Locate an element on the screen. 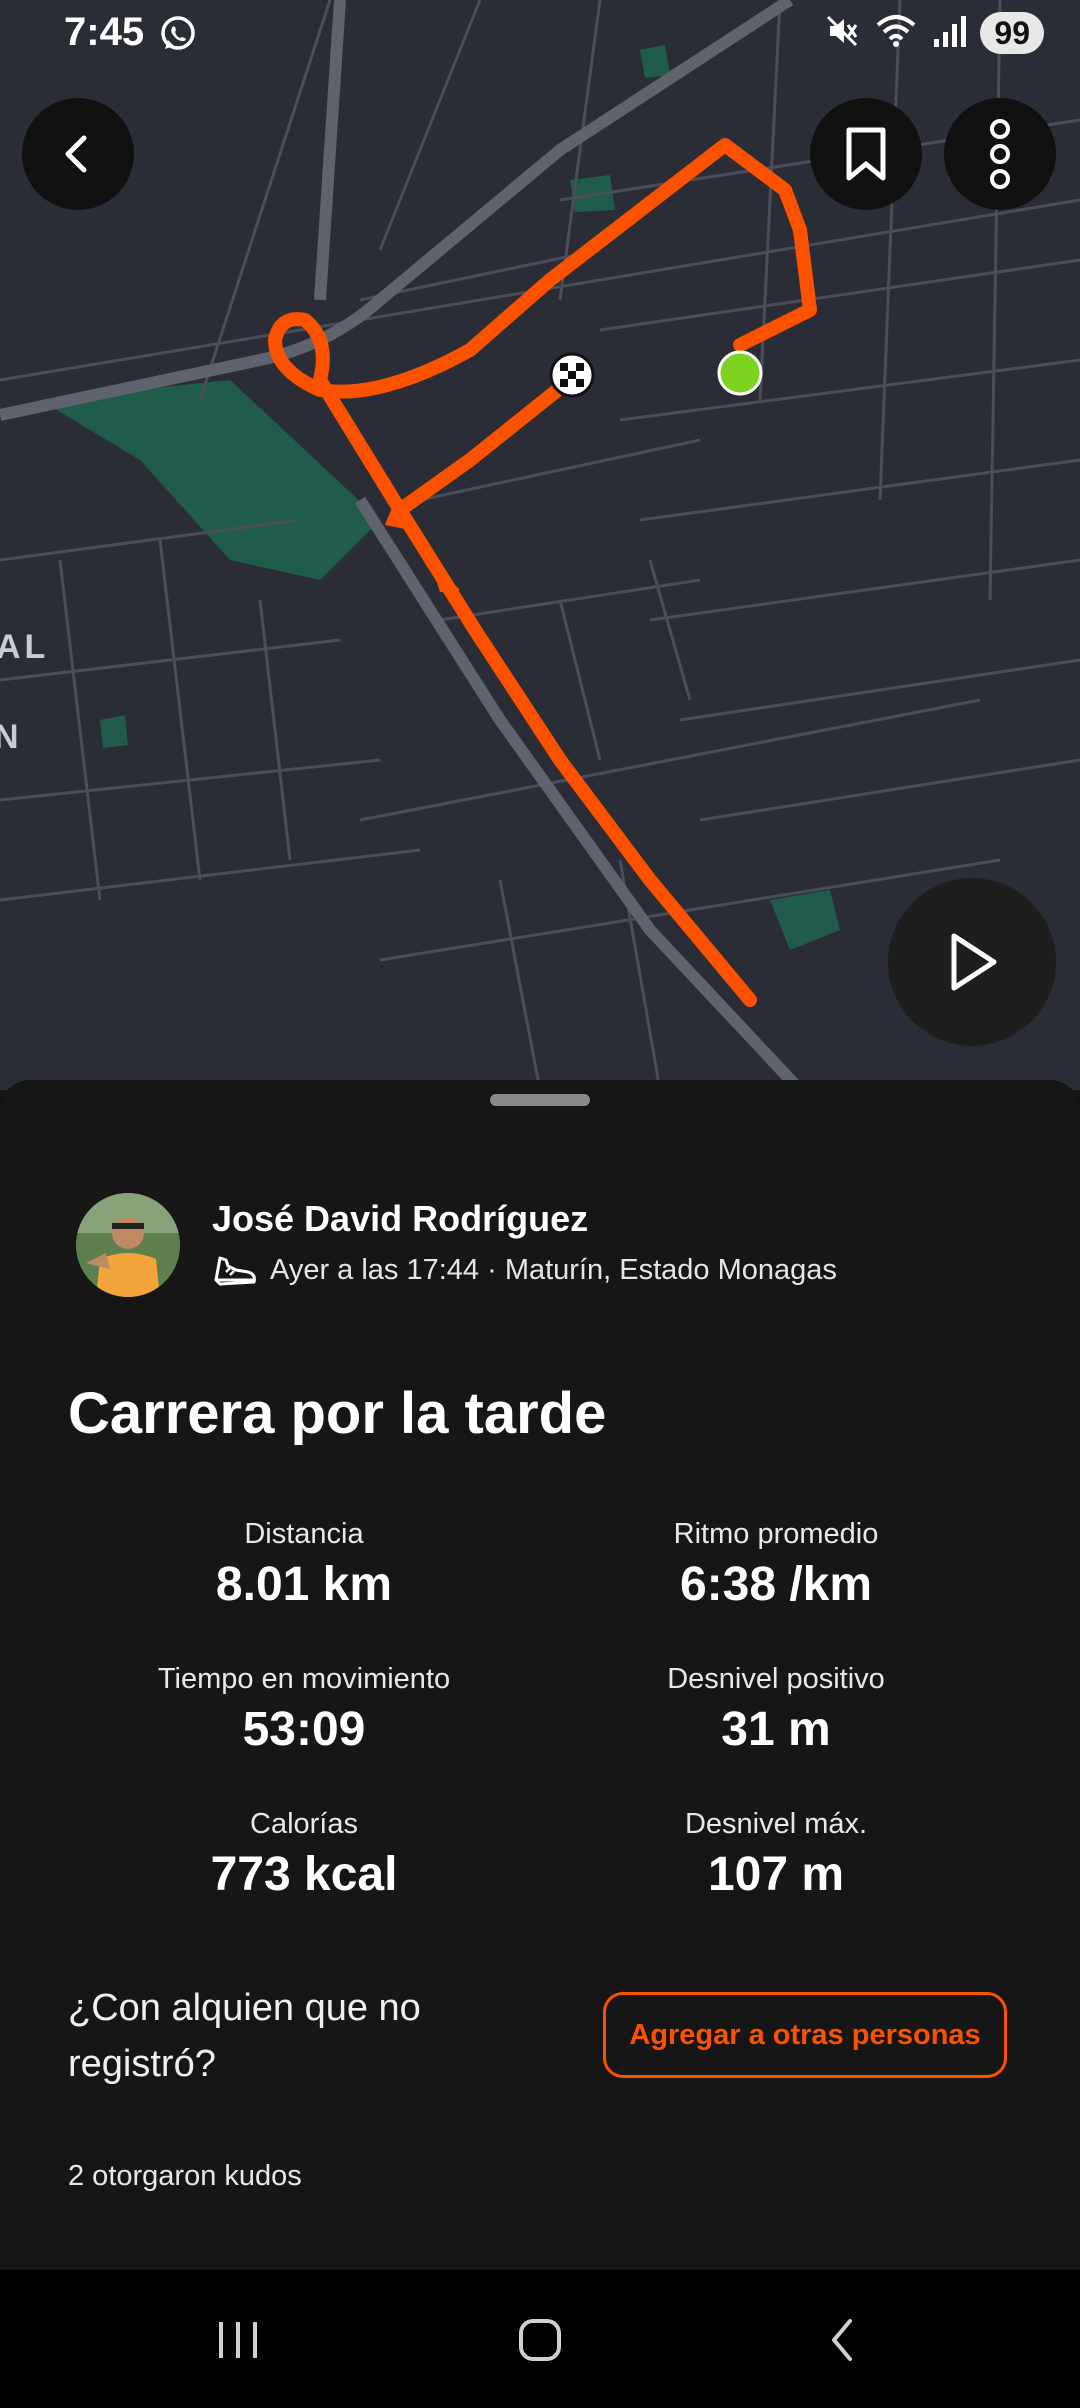  stat-elevation-gain: Desnivel positivo 31 m is located at coordinates (776, 1710).